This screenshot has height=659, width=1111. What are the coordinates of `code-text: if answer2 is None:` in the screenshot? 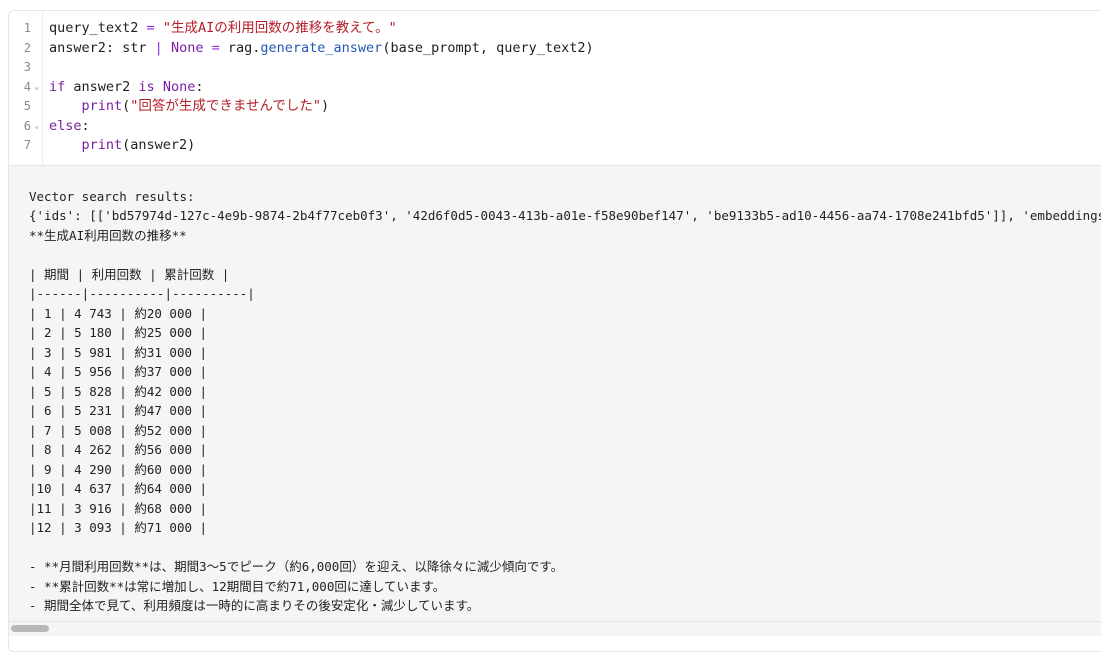 It's located at (126, 88).